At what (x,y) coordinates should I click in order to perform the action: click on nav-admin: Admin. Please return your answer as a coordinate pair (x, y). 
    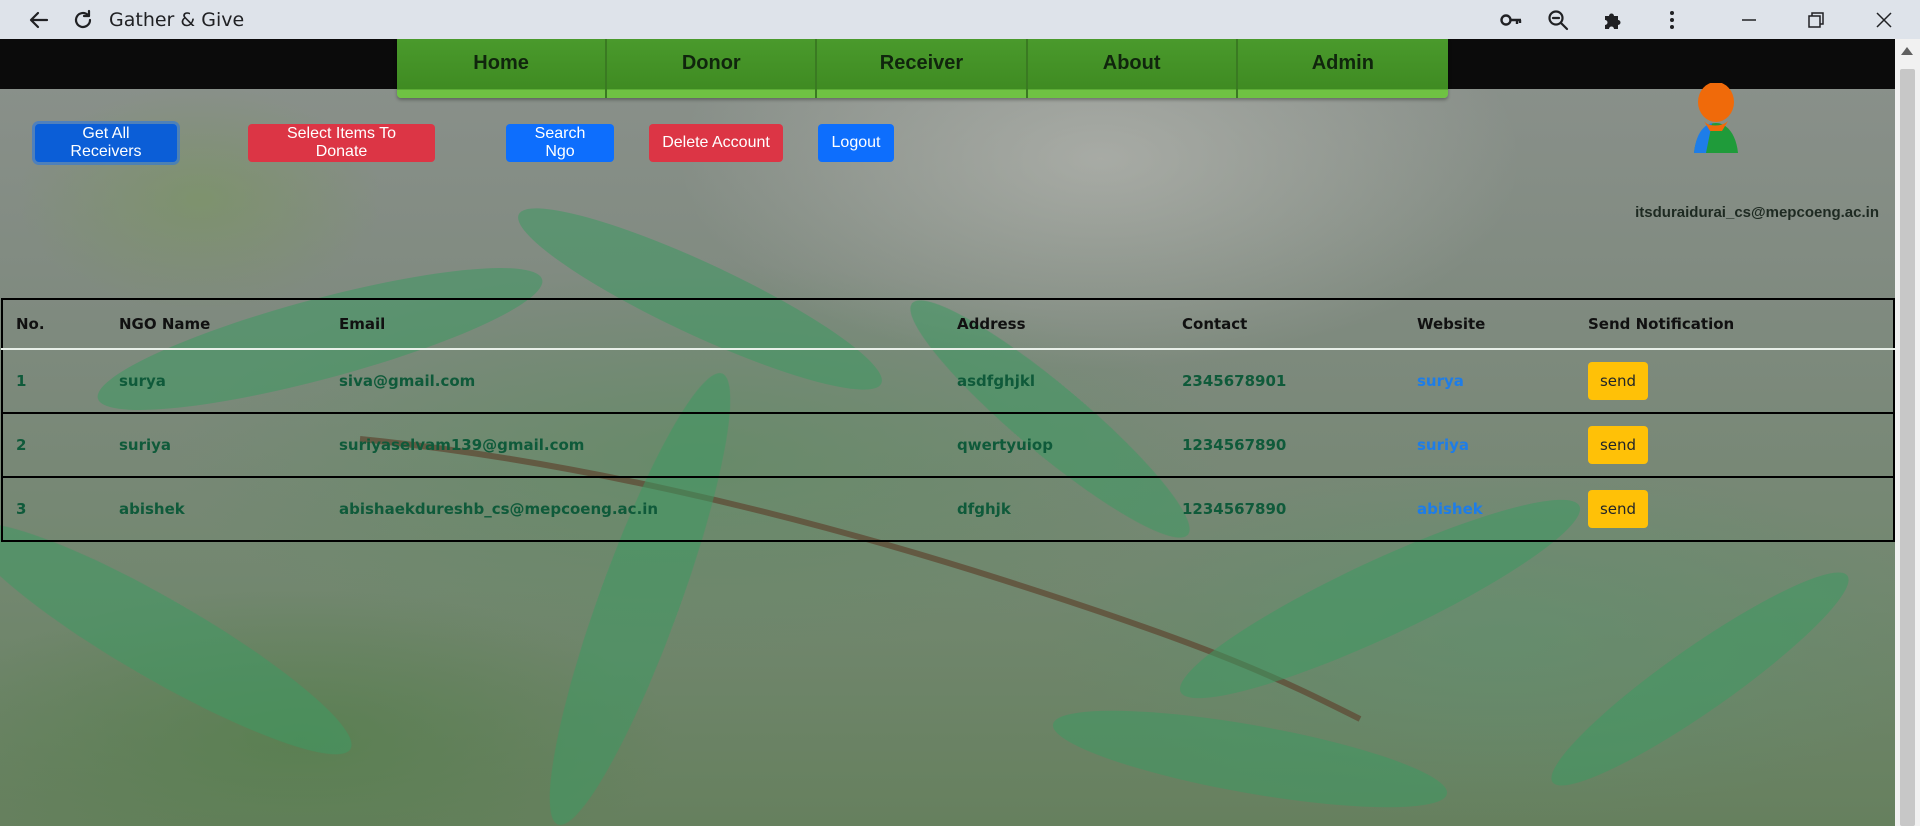
    Looking at the image, I should click on (1343, 68).